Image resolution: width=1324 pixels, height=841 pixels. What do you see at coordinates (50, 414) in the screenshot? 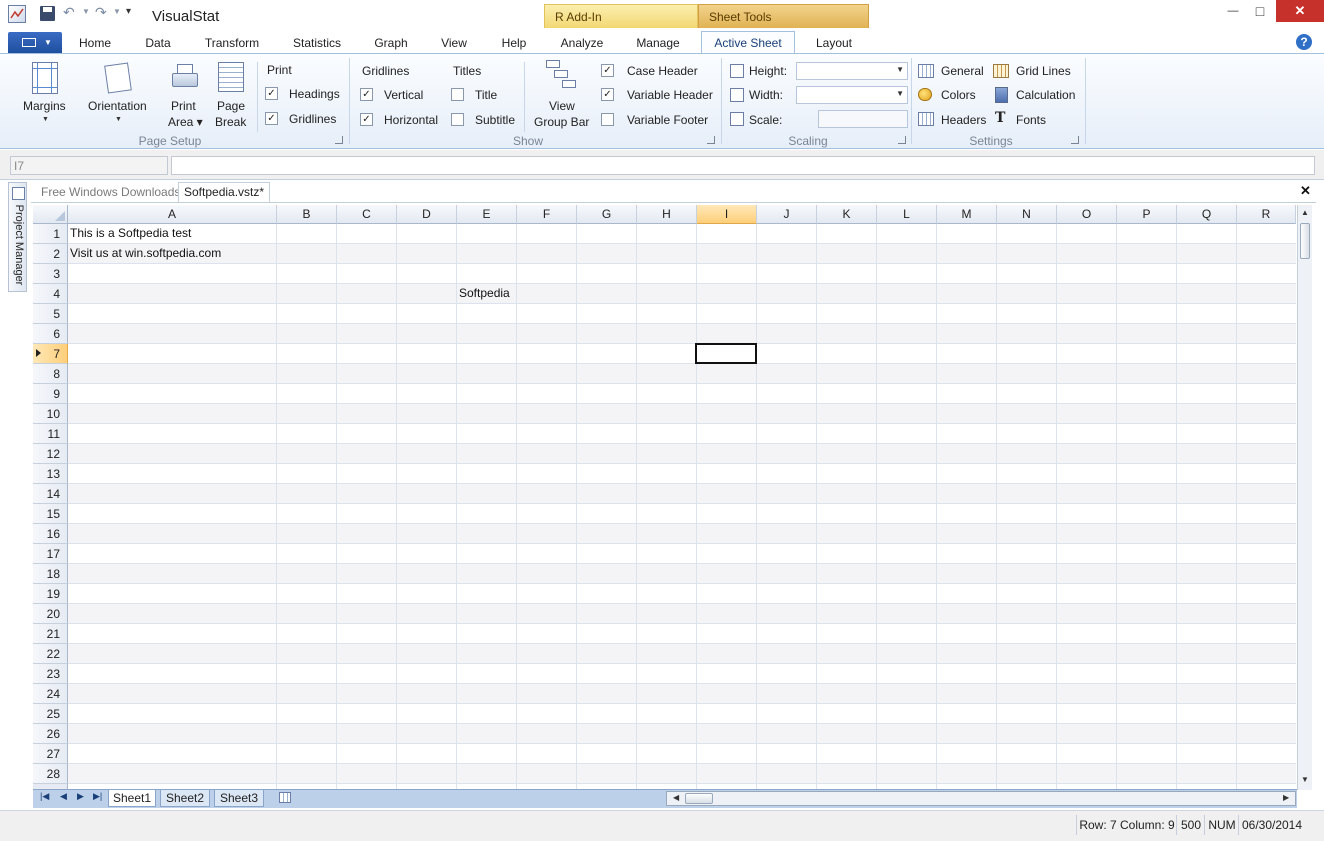
I see `row-header: 10` at bounding box center [50, 414].